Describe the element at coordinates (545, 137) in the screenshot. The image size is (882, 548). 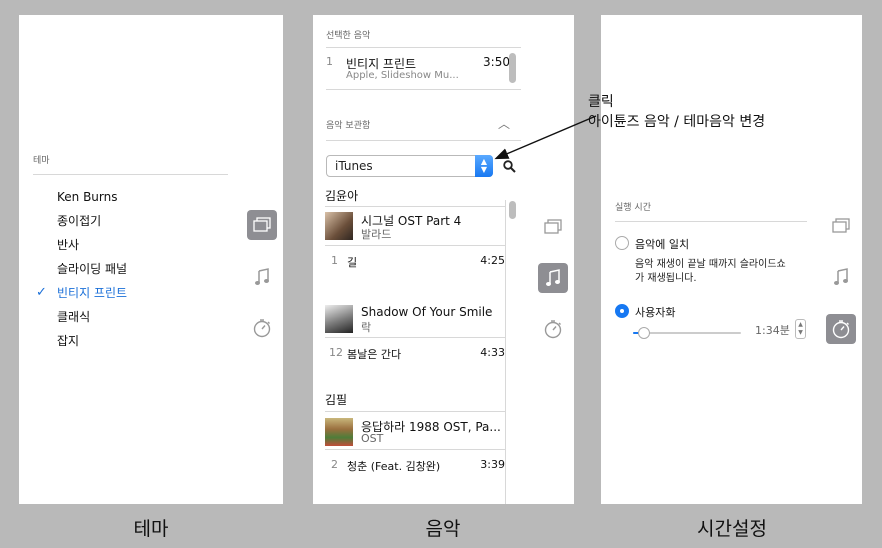
I see `annotation-arrow` at that location.